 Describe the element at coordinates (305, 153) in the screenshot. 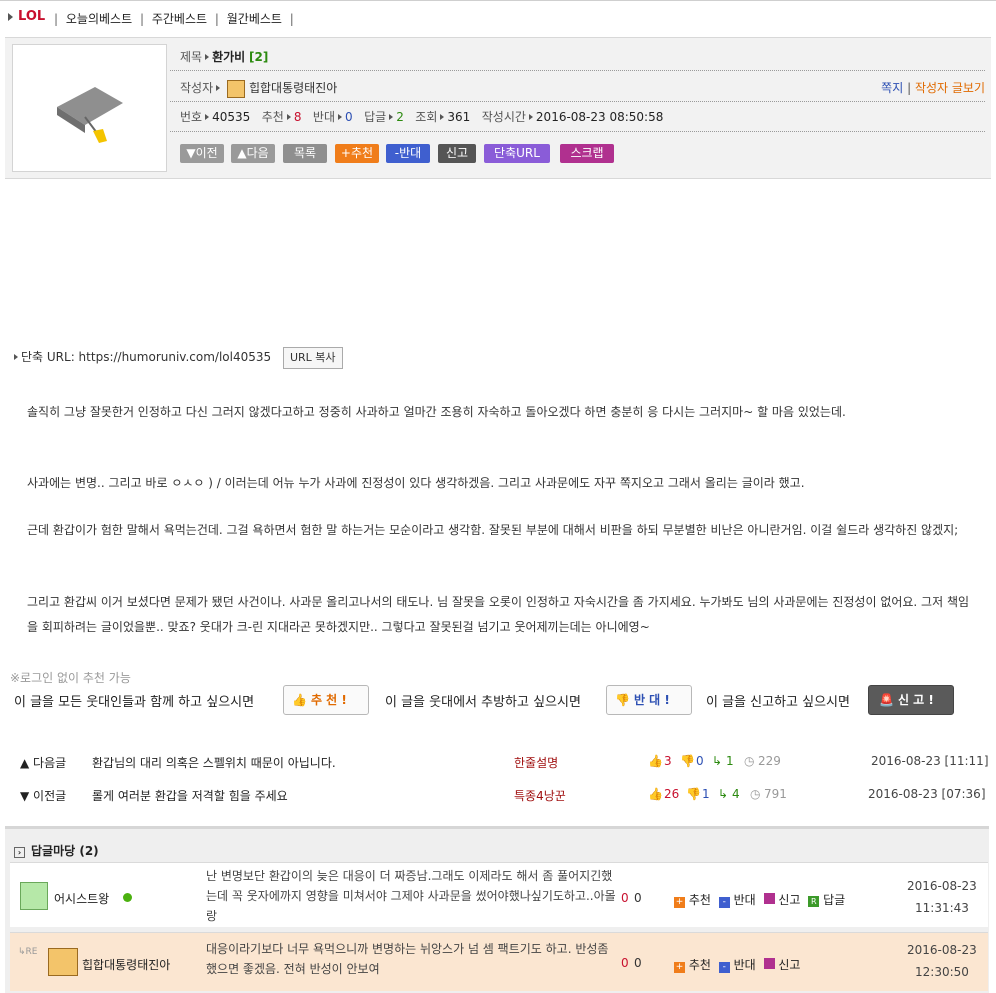

I see `list-button: 목록` at that location.